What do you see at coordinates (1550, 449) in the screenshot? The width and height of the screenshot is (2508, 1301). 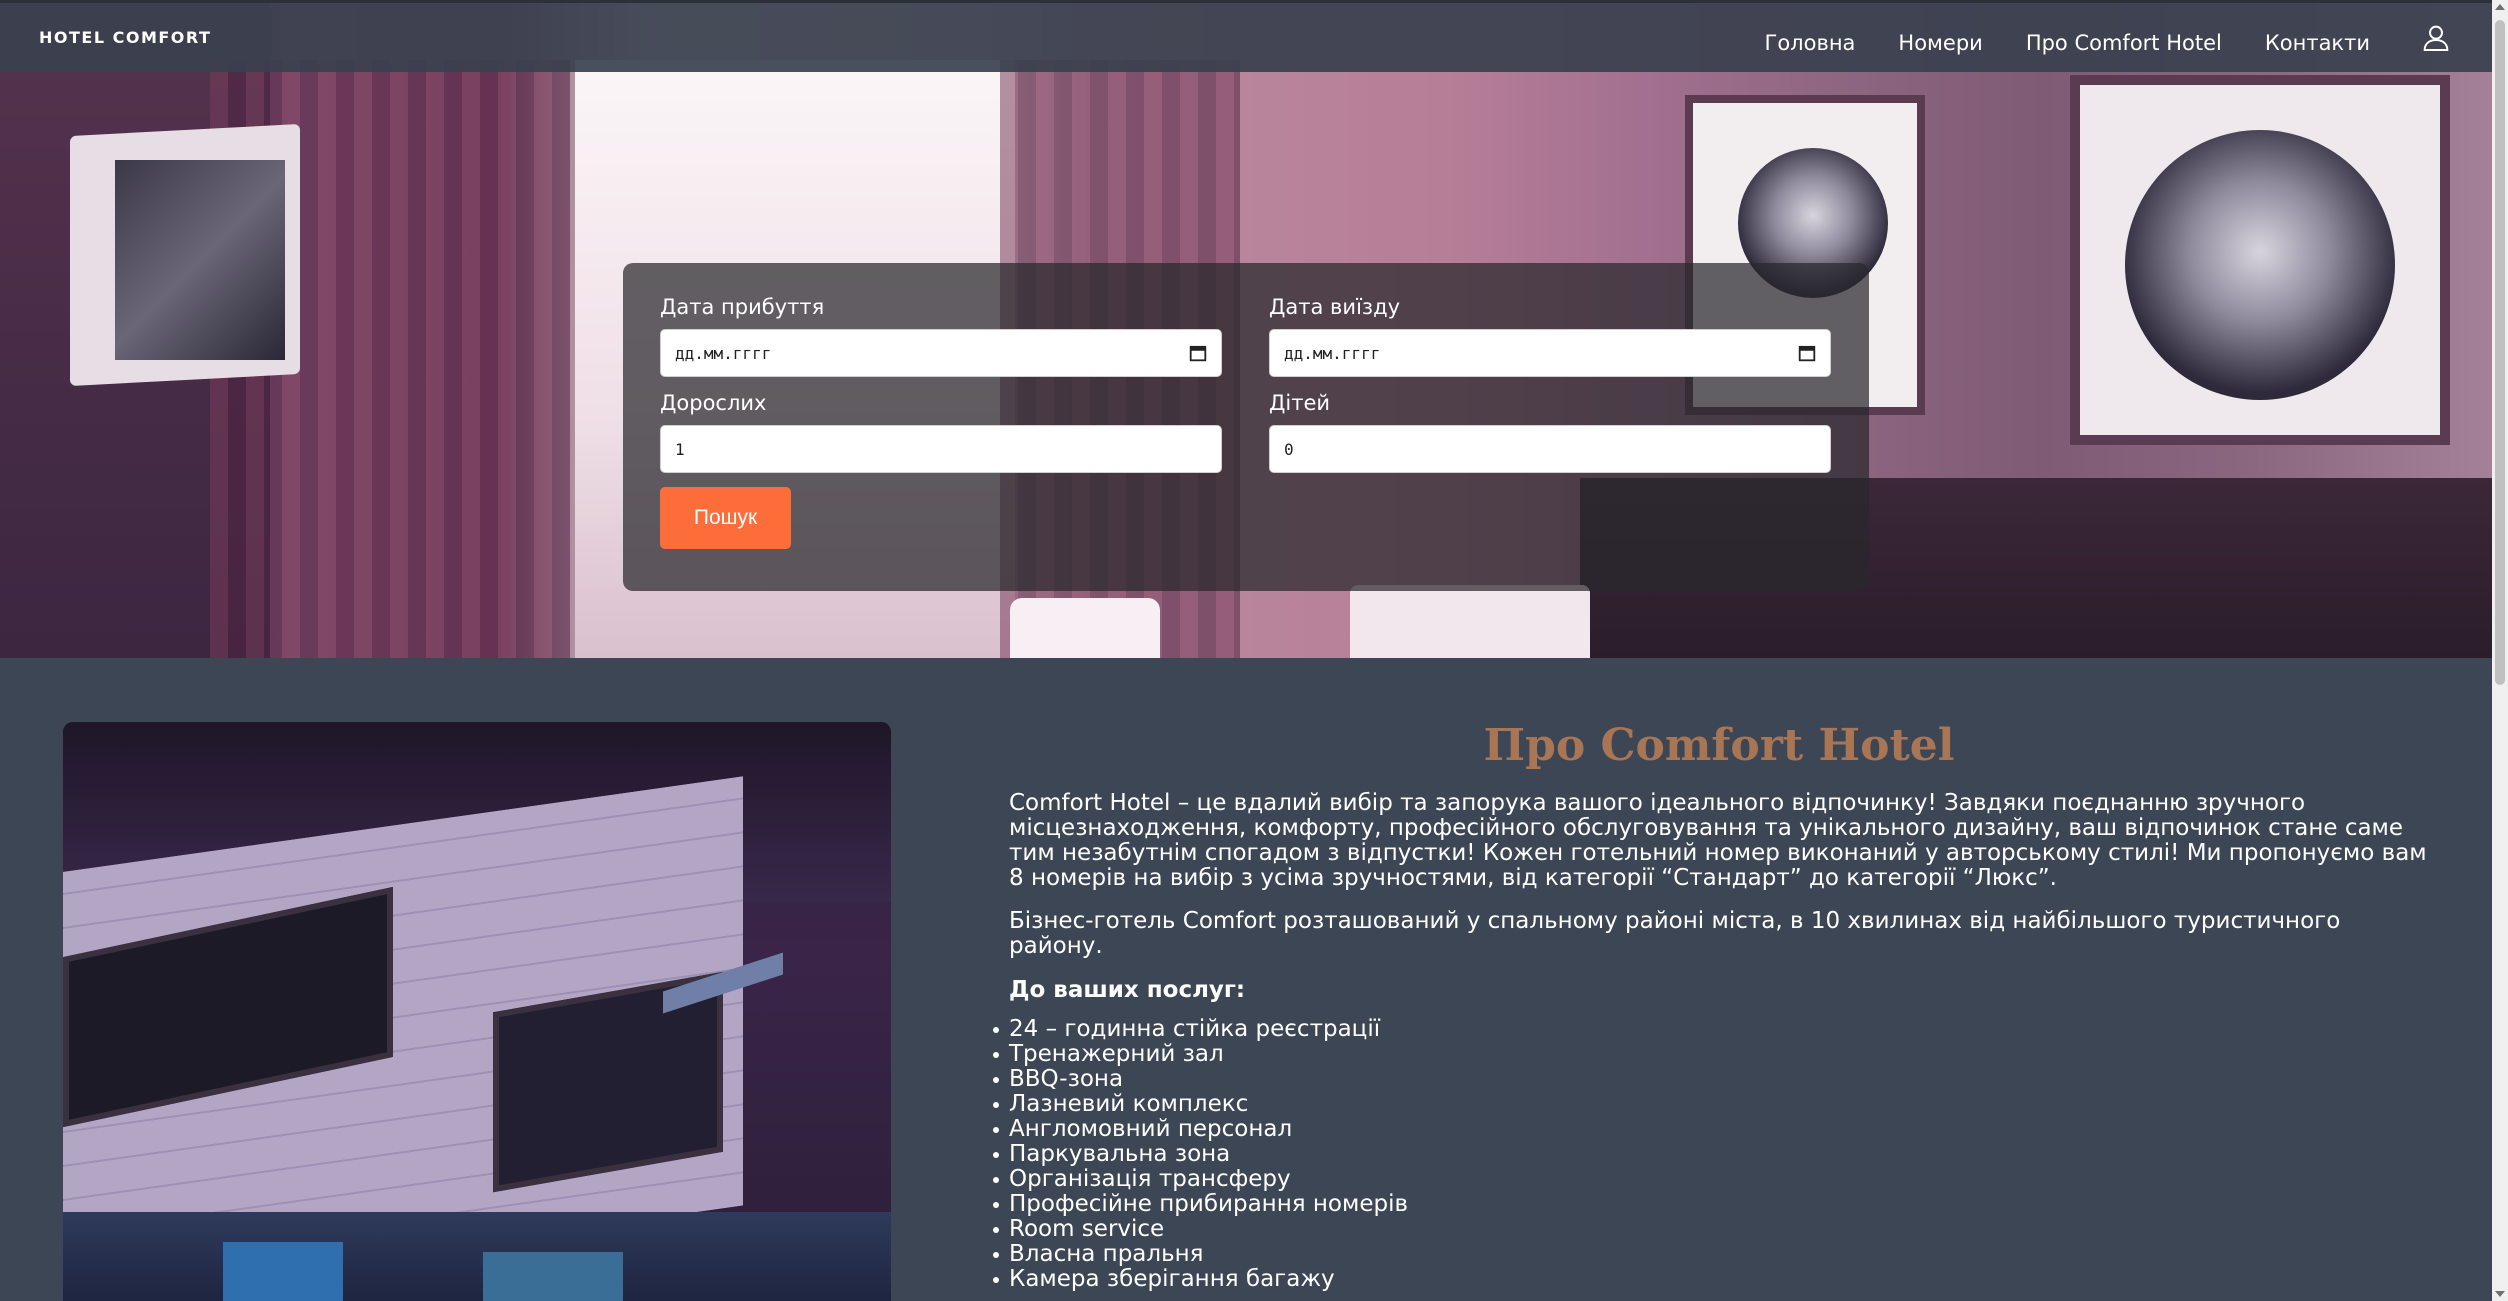 I see `children-input: 0` at bounding box center [1550, 449].